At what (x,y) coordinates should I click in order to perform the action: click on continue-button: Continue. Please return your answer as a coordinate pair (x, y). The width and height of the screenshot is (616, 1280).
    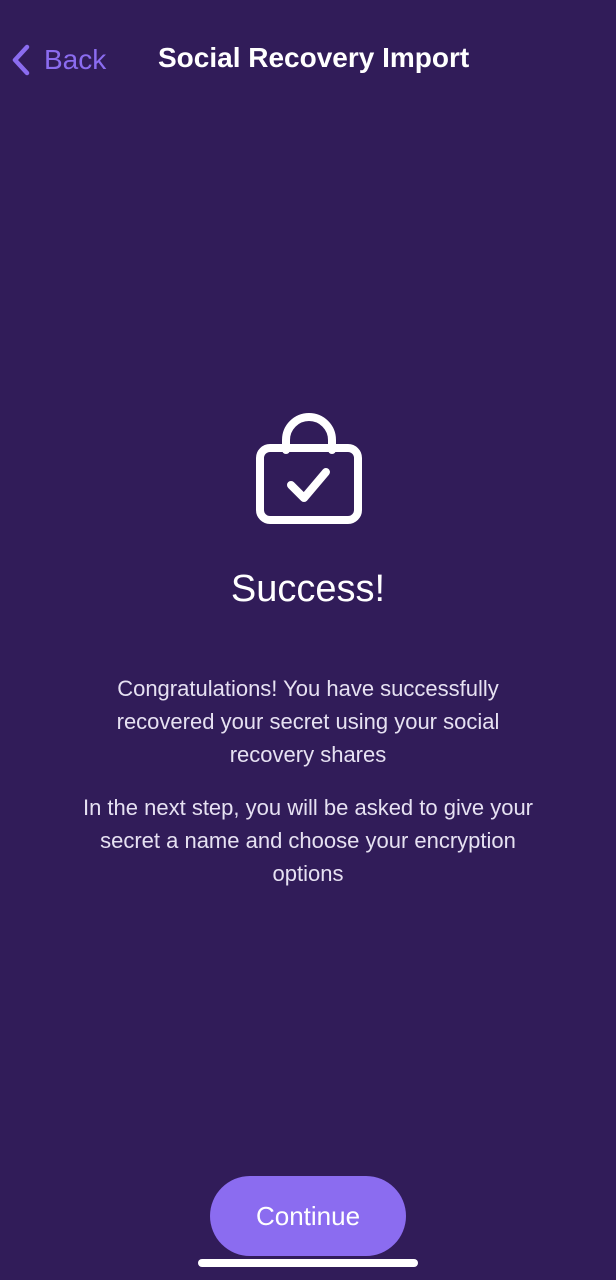
    Looking at the image, I should click on (308, 1216).